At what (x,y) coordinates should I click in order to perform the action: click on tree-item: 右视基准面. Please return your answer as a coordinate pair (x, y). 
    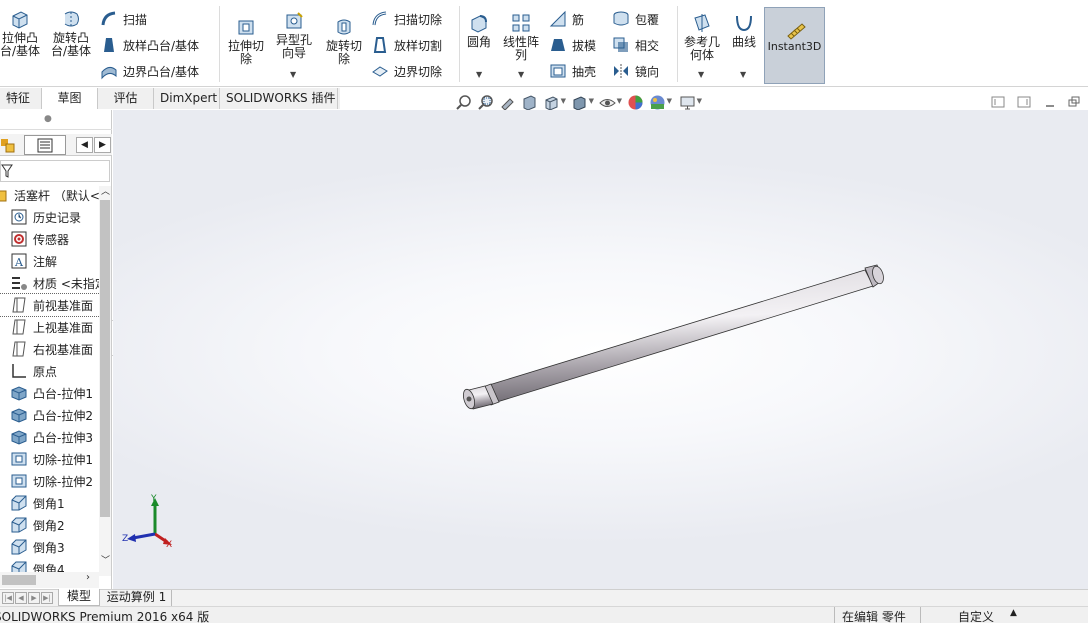
    Looking at the image, I should click on (50, 349).